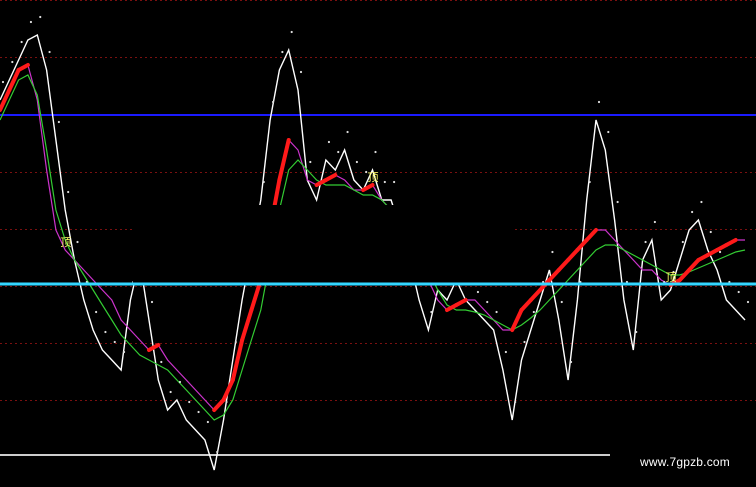 The width and height of the screenshot is (756, 487). I want to click on watermark-text: www.7gpzb.com, so click(685, 462).